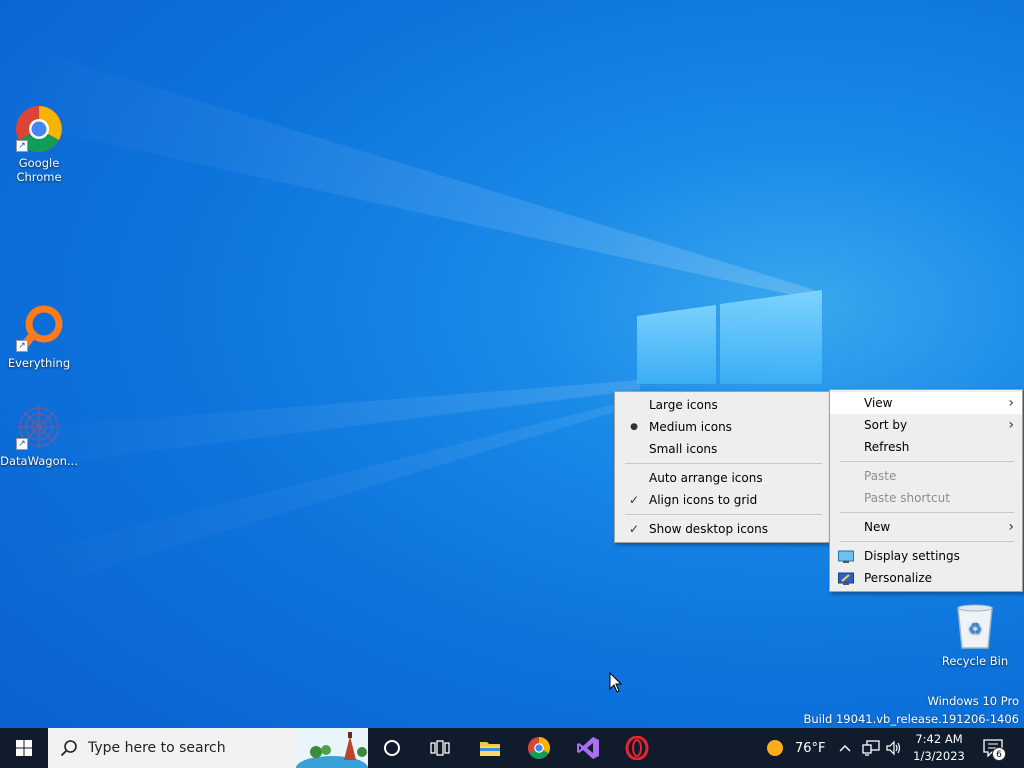 Image resolution: width=1024 pixels, height=768 pixels. Describe the element at coordinates (39, 427) in the screenshot. I see `datawagon-icon: ↗` at that location.